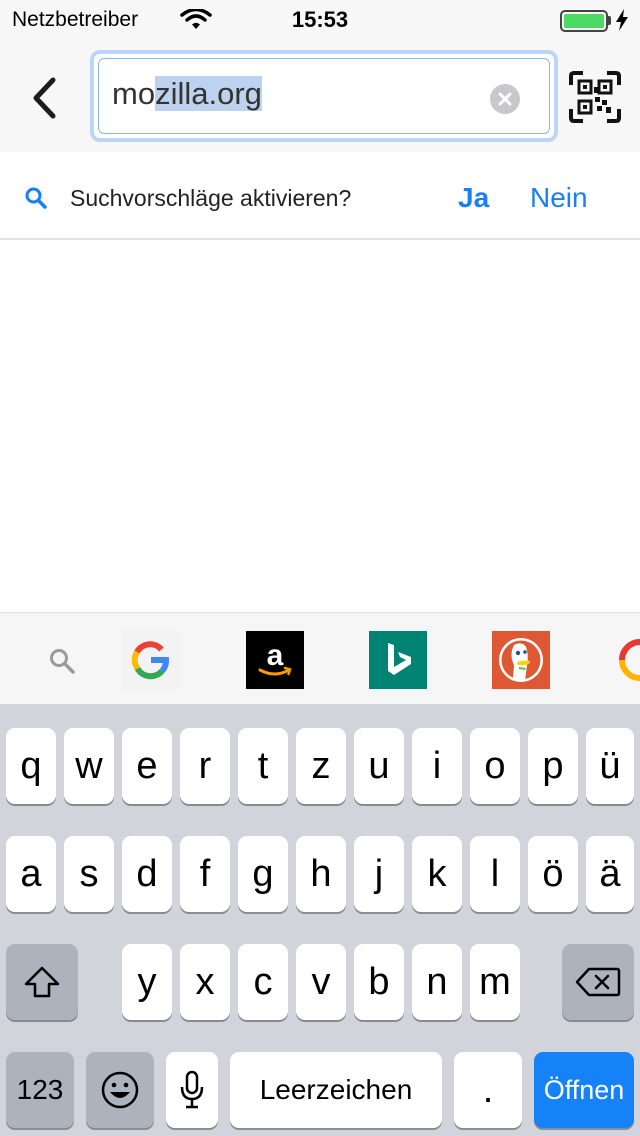 This screenshot has height=1136, width=640. Describe the element at coordinates (205, 766) in the screenshot. I see `key-r: r` at that location.